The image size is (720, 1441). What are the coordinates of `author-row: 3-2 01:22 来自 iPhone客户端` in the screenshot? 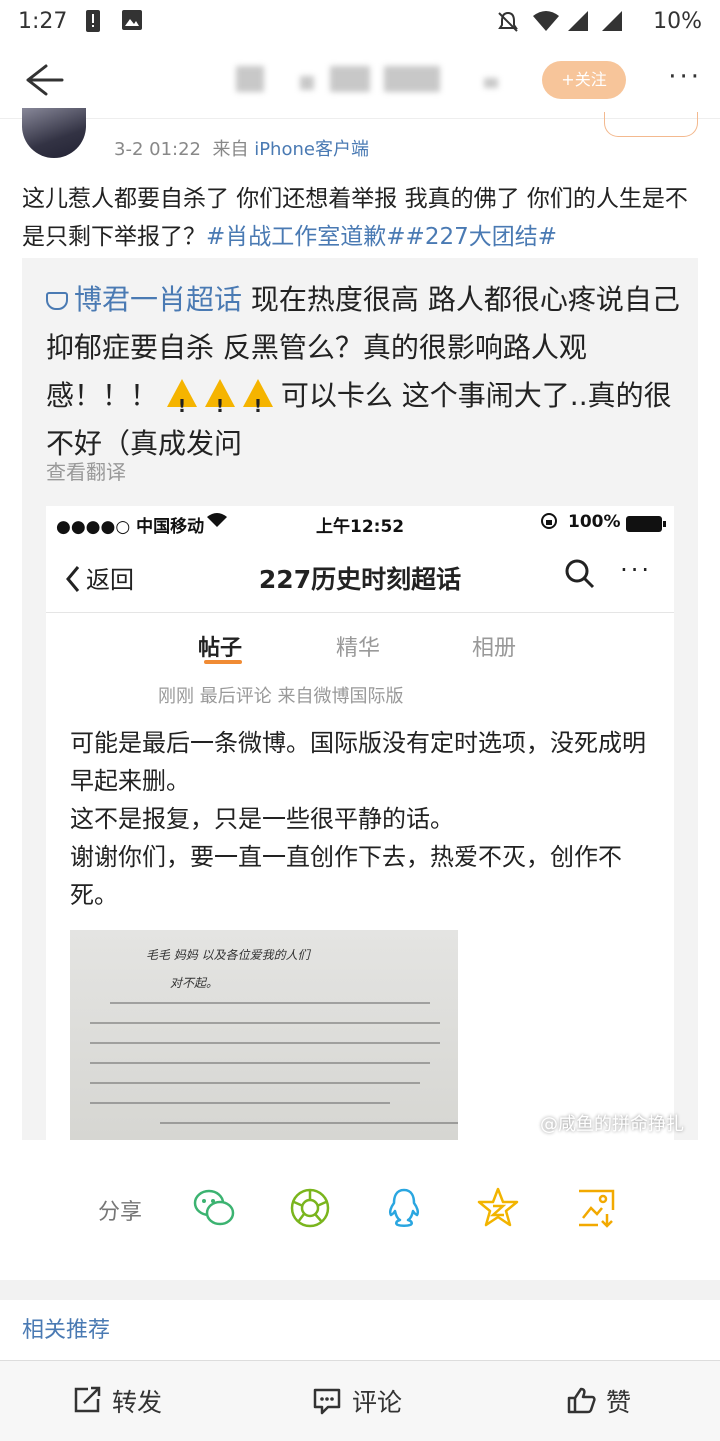 It's located at (360, 141).